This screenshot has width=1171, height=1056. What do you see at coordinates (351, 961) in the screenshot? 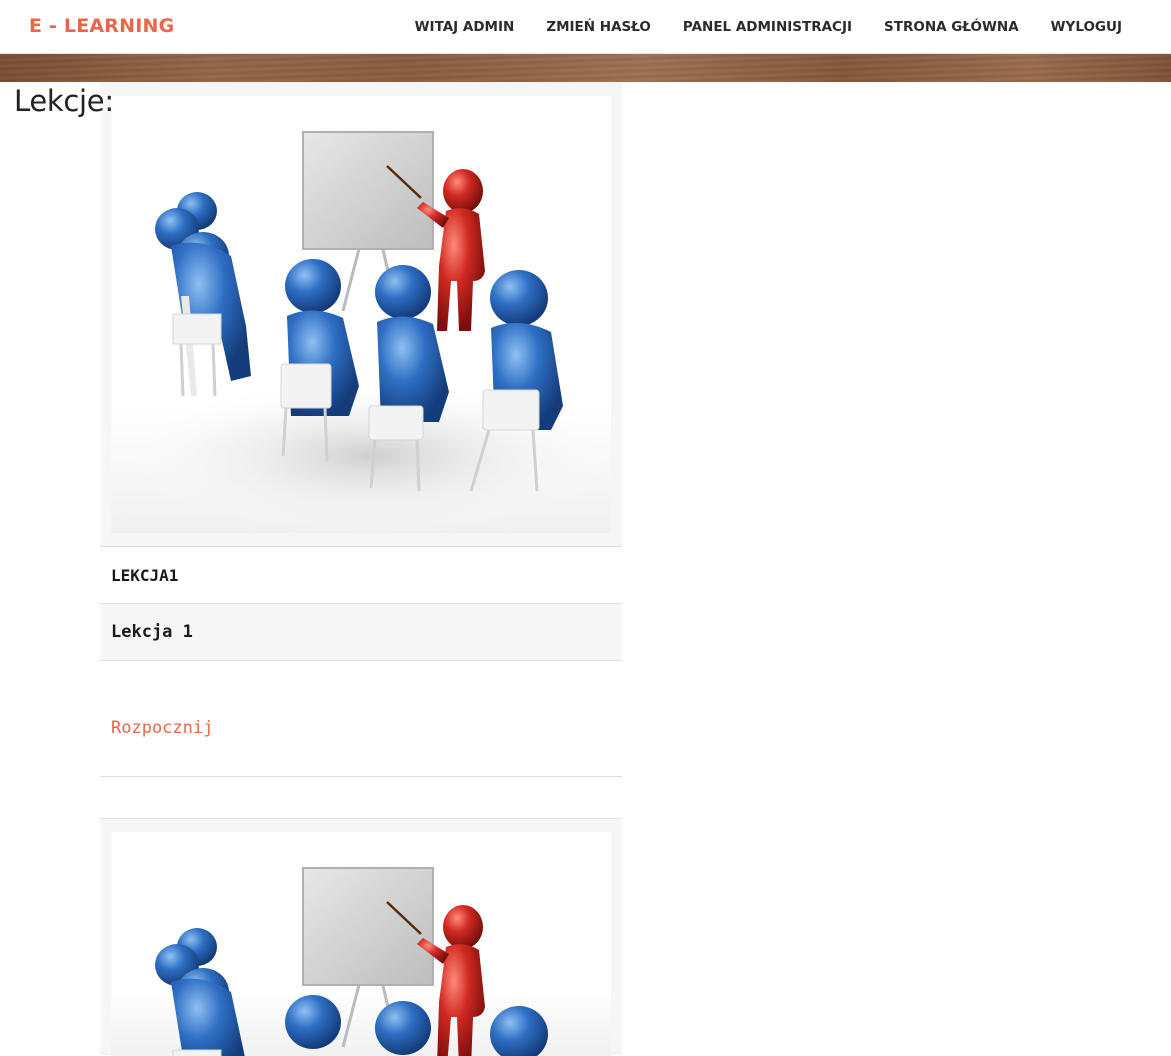
I see `classroom-illustration` at bounding box center [351, 961].